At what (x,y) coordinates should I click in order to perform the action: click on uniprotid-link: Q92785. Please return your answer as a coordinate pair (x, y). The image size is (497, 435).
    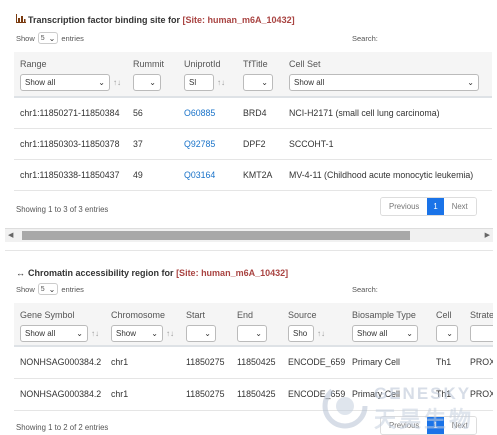
    Looking at the image, I should click on (207, 144).